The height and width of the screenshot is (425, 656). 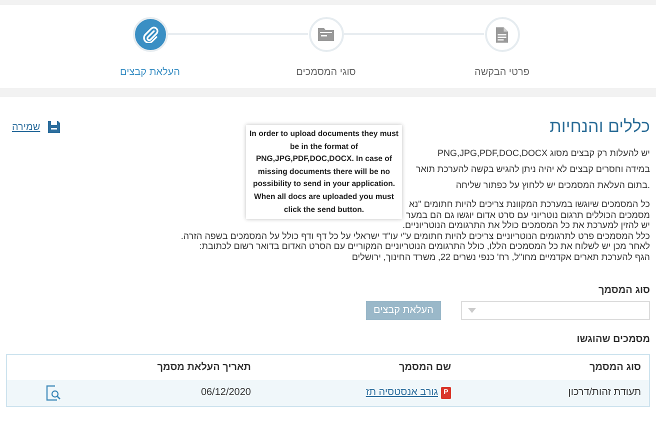 I want to click on folder-icon, so click(x=326, y=34).